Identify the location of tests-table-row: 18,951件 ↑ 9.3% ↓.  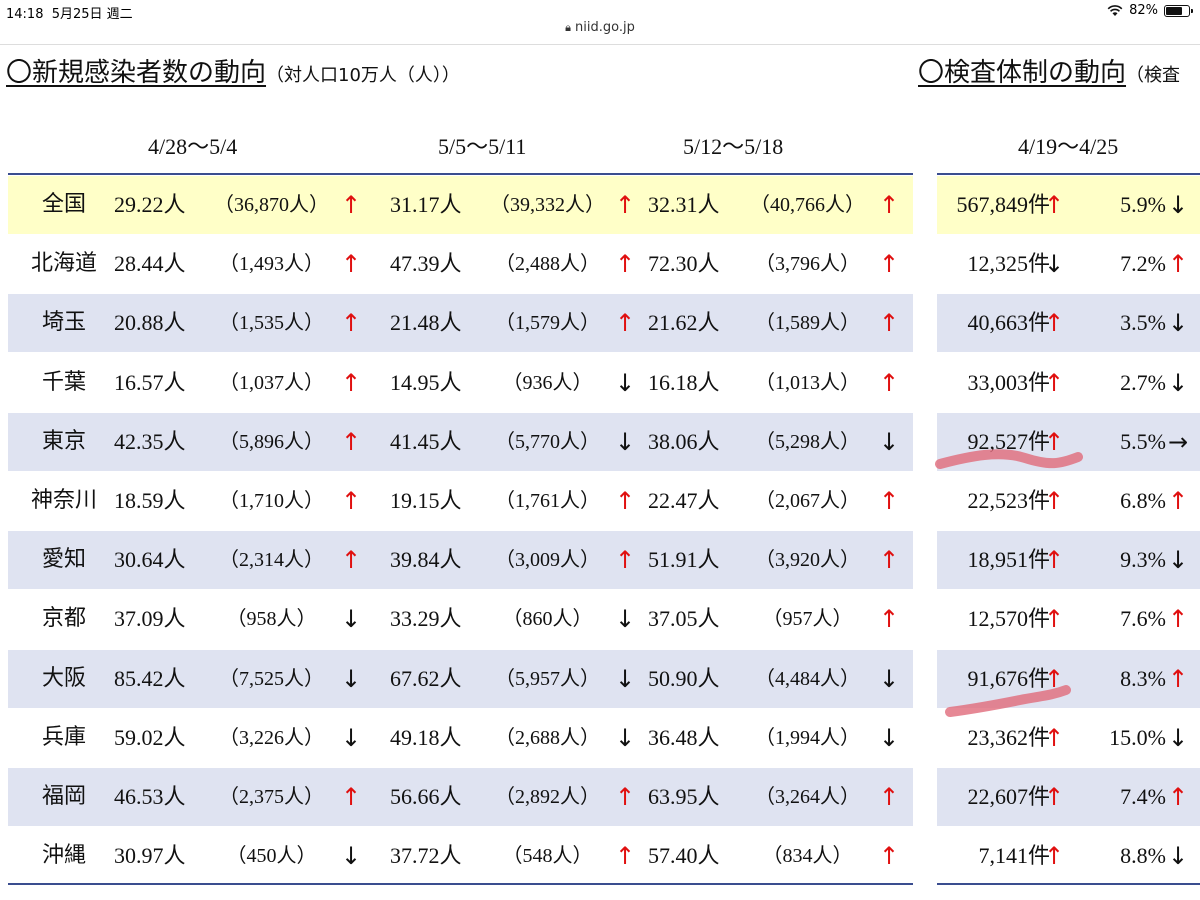
(1068, 560).